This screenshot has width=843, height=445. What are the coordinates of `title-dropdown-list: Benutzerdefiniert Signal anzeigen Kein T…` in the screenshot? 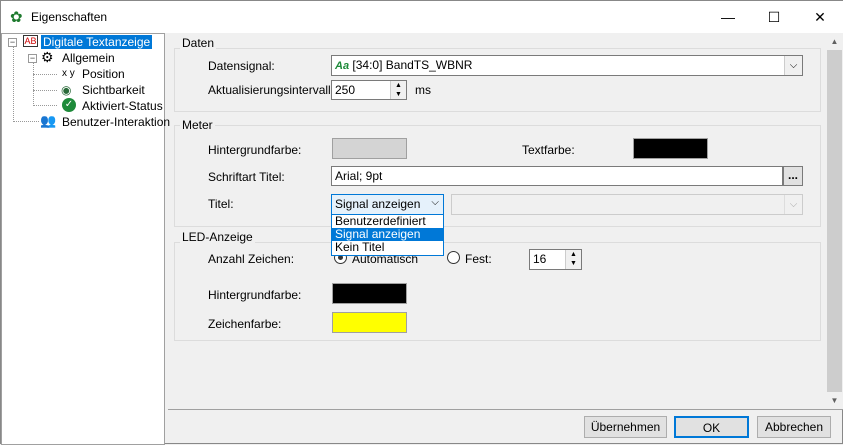 It's located at (387, 235).